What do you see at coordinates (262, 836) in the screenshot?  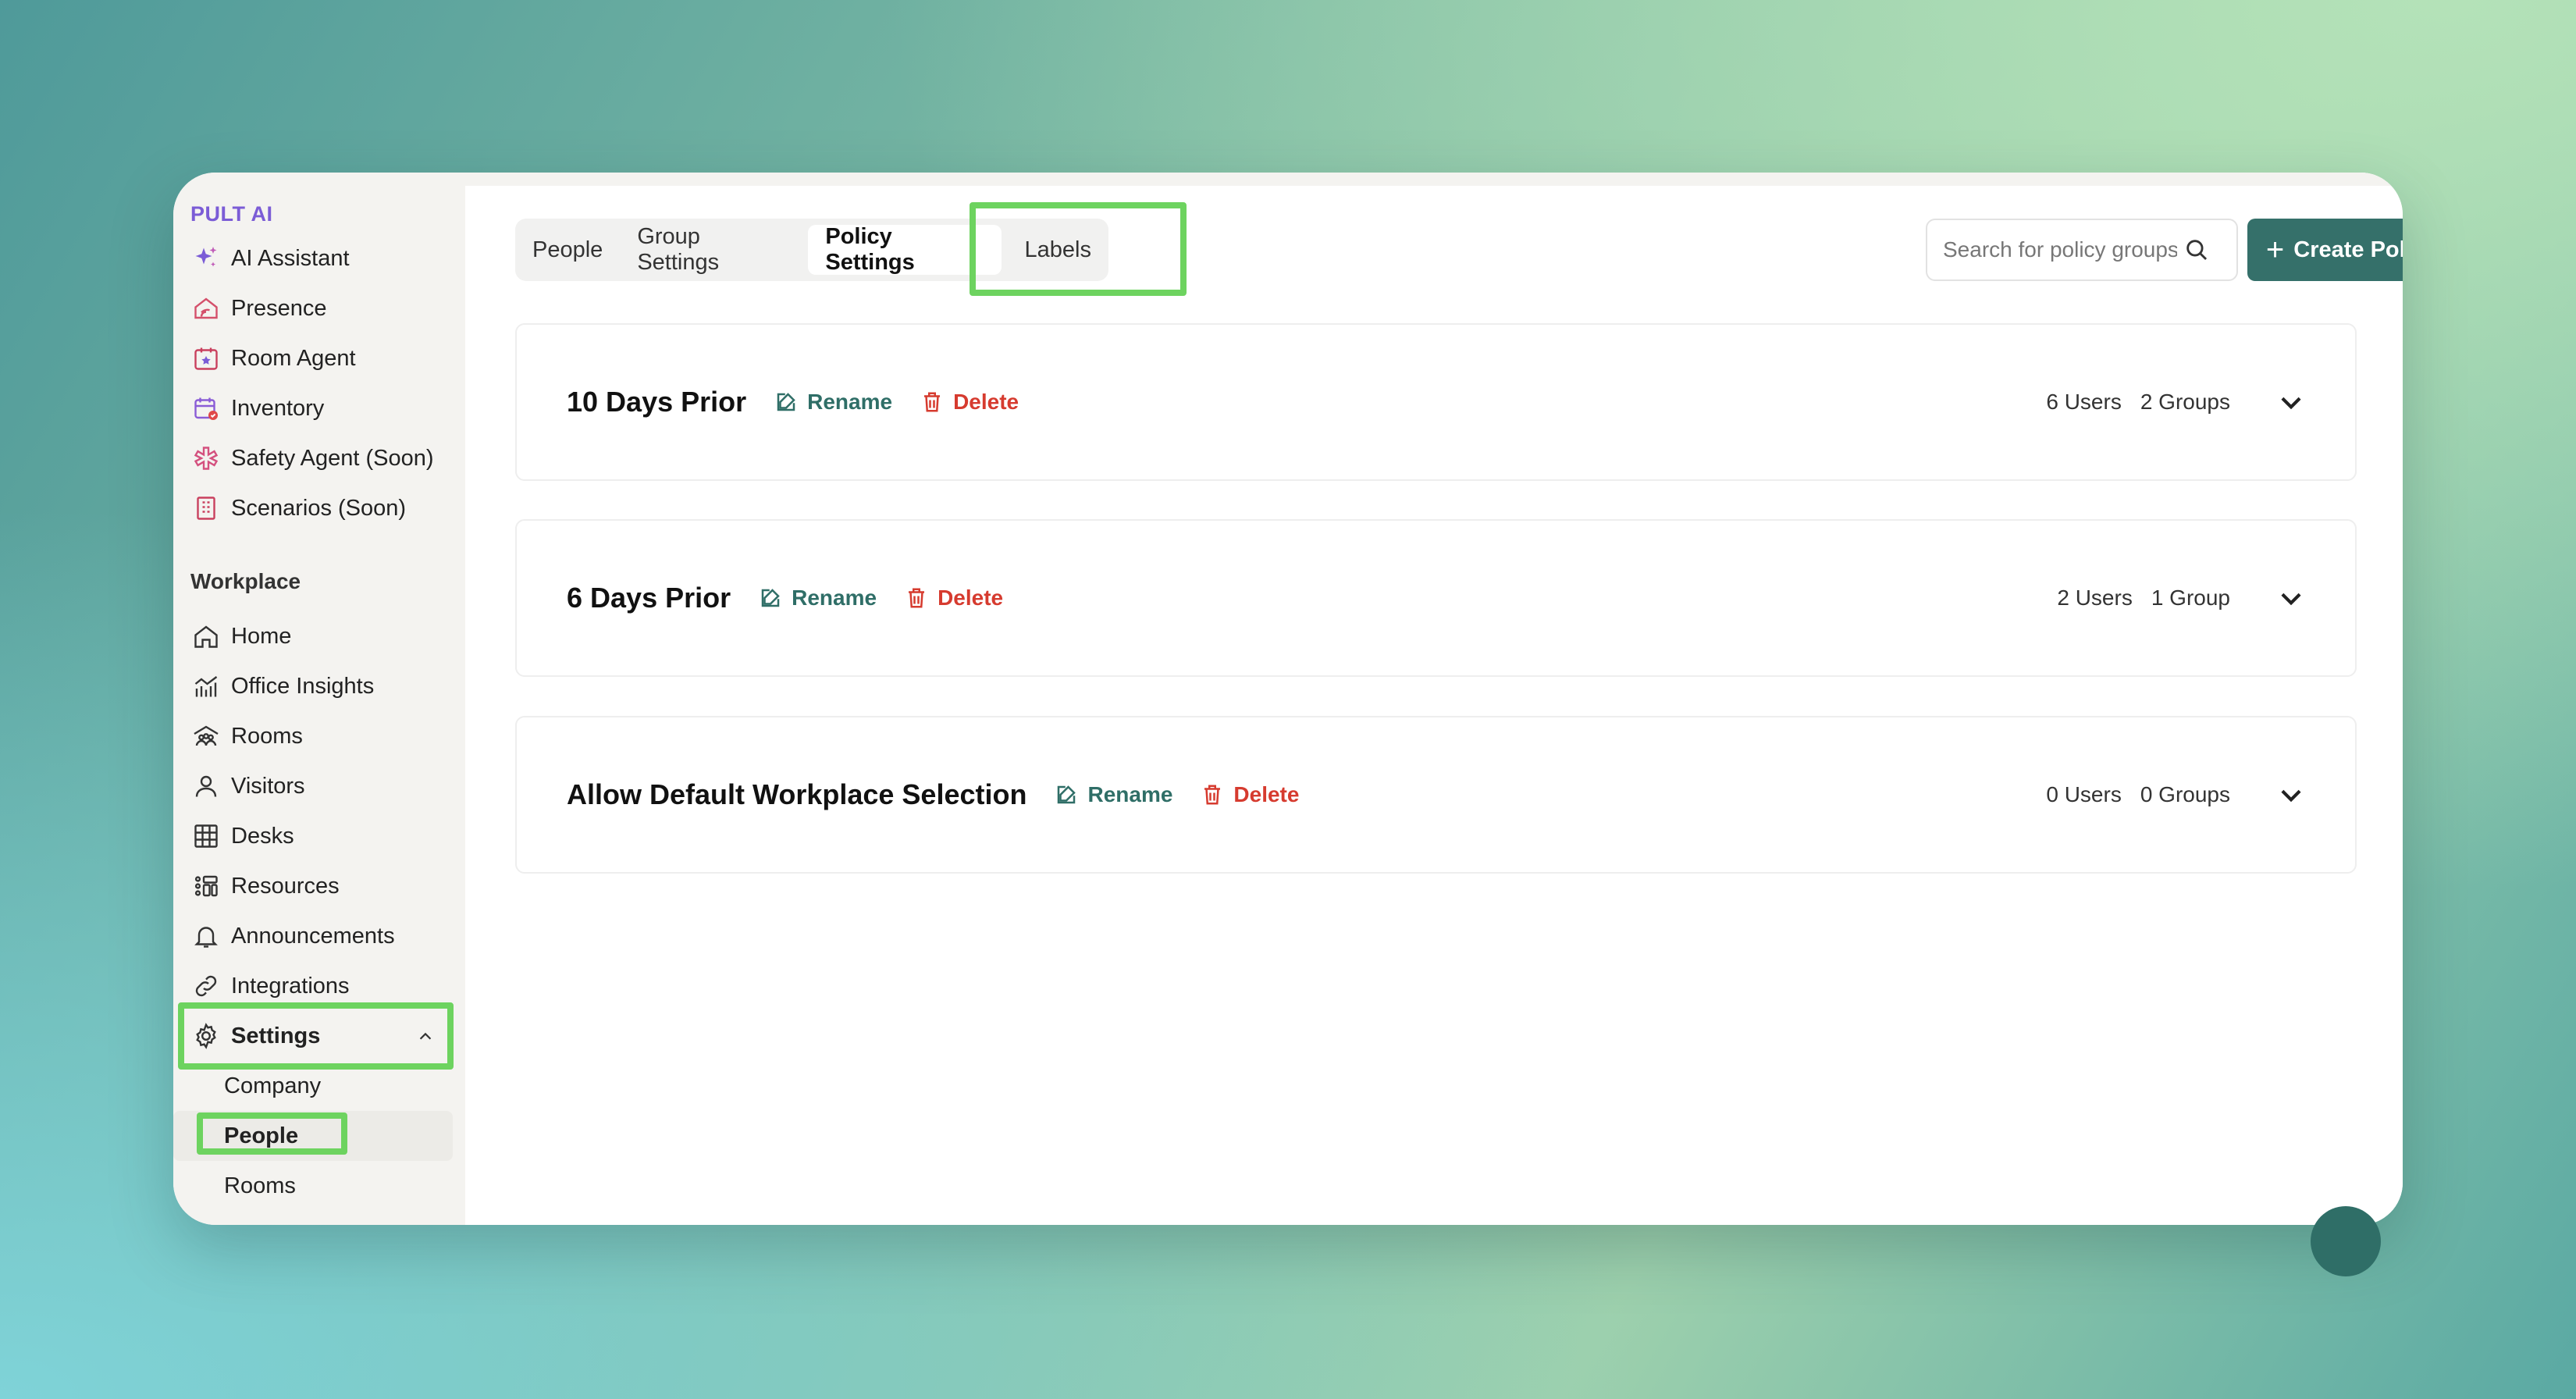 I see `sidebar-item-label: Desks` at bounding box center [262, 836].